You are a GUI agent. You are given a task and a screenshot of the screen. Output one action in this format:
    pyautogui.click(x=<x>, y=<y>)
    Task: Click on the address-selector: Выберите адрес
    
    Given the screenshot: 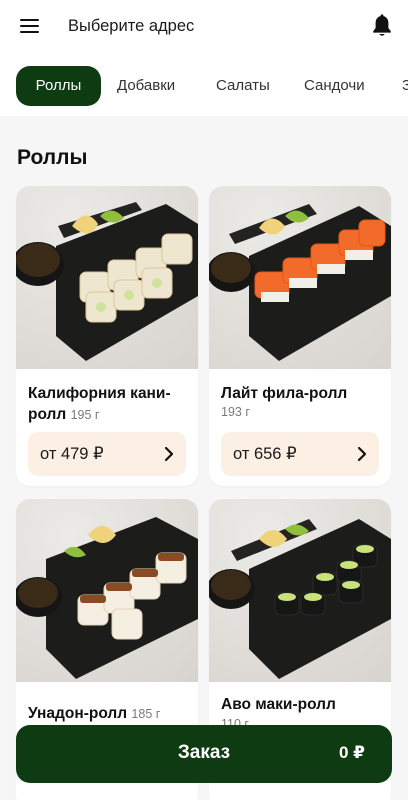 What is the action you would take?
    pyautogui.click(x=131, y=26)
    